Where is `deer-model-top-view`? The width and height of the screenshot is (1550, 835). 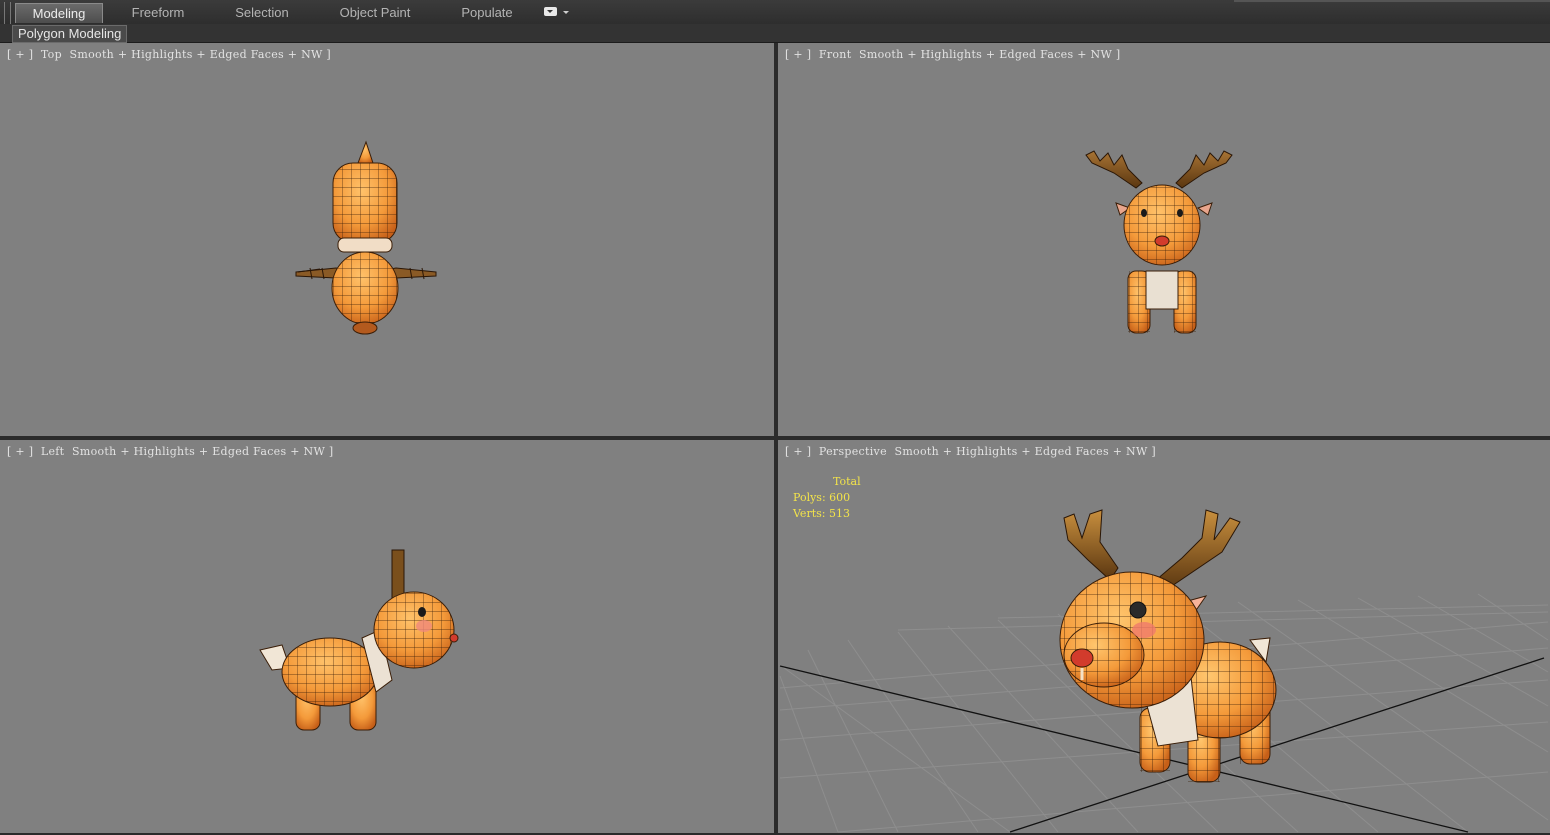 deer-model-top-view is located at coordinates (366, 237).